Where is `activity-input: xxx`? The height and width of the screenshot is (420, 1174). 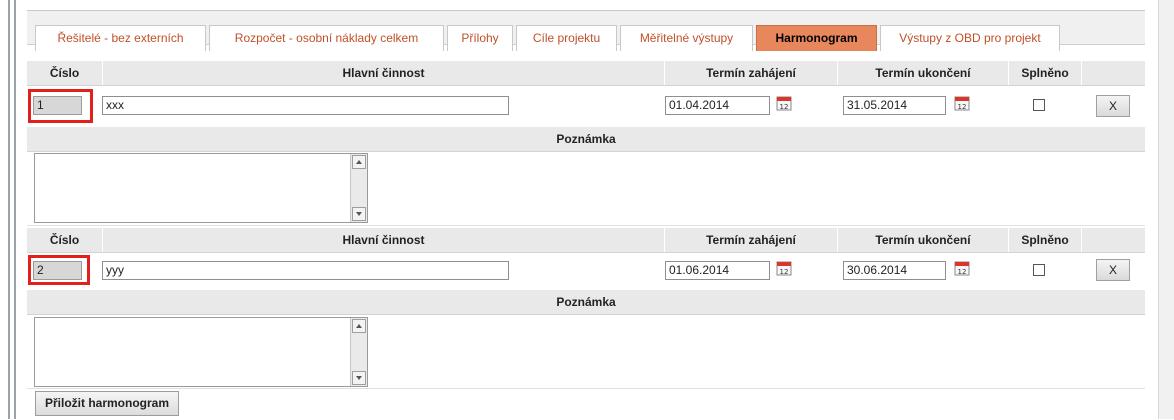
activity-input: xxx is located at coordinates (305, 105).